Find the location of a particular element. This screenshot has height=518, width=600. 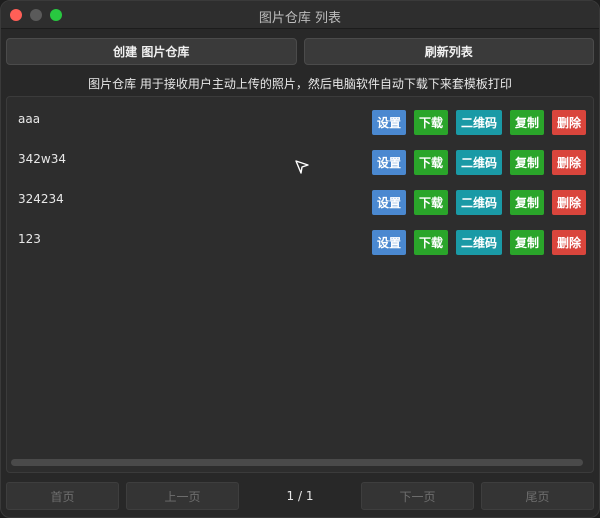

prev-page-button: 上一页 is located at coordinates (182, 496).